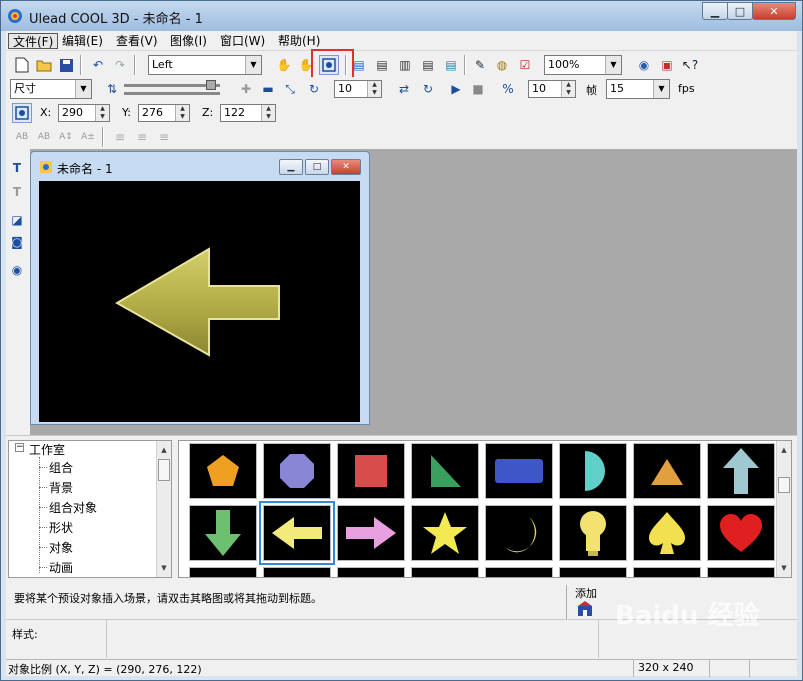  What do you see at coordinates (317, 167) in the screenshot?
I see `doc-maximize-button: □` at bounding box center [317, 167].